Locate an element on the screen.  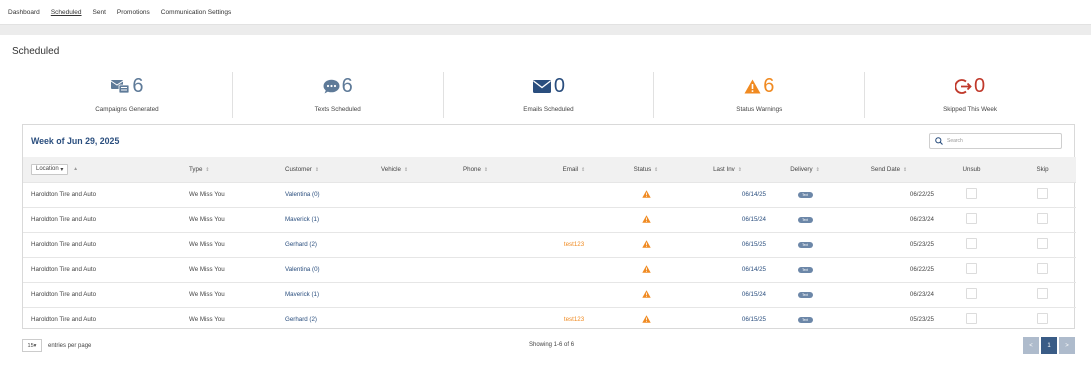
cell-email: test123 is located at coordinates (574, 244).